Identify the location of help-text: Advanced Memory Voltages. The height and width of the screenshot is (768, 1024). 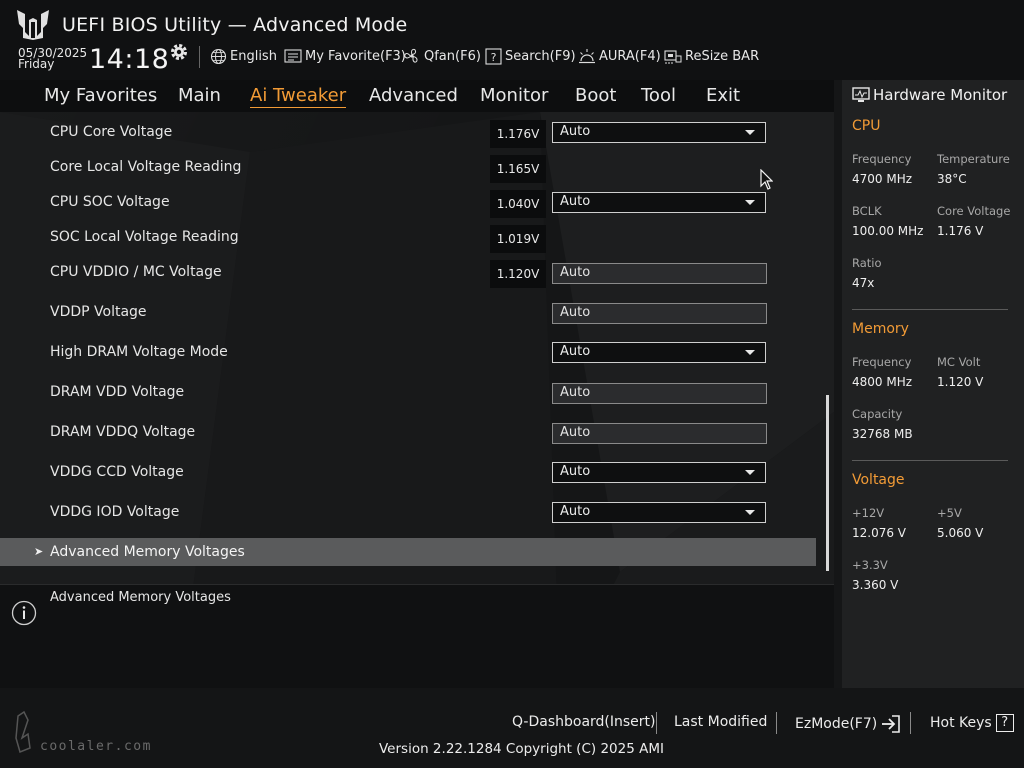
(140, 597).